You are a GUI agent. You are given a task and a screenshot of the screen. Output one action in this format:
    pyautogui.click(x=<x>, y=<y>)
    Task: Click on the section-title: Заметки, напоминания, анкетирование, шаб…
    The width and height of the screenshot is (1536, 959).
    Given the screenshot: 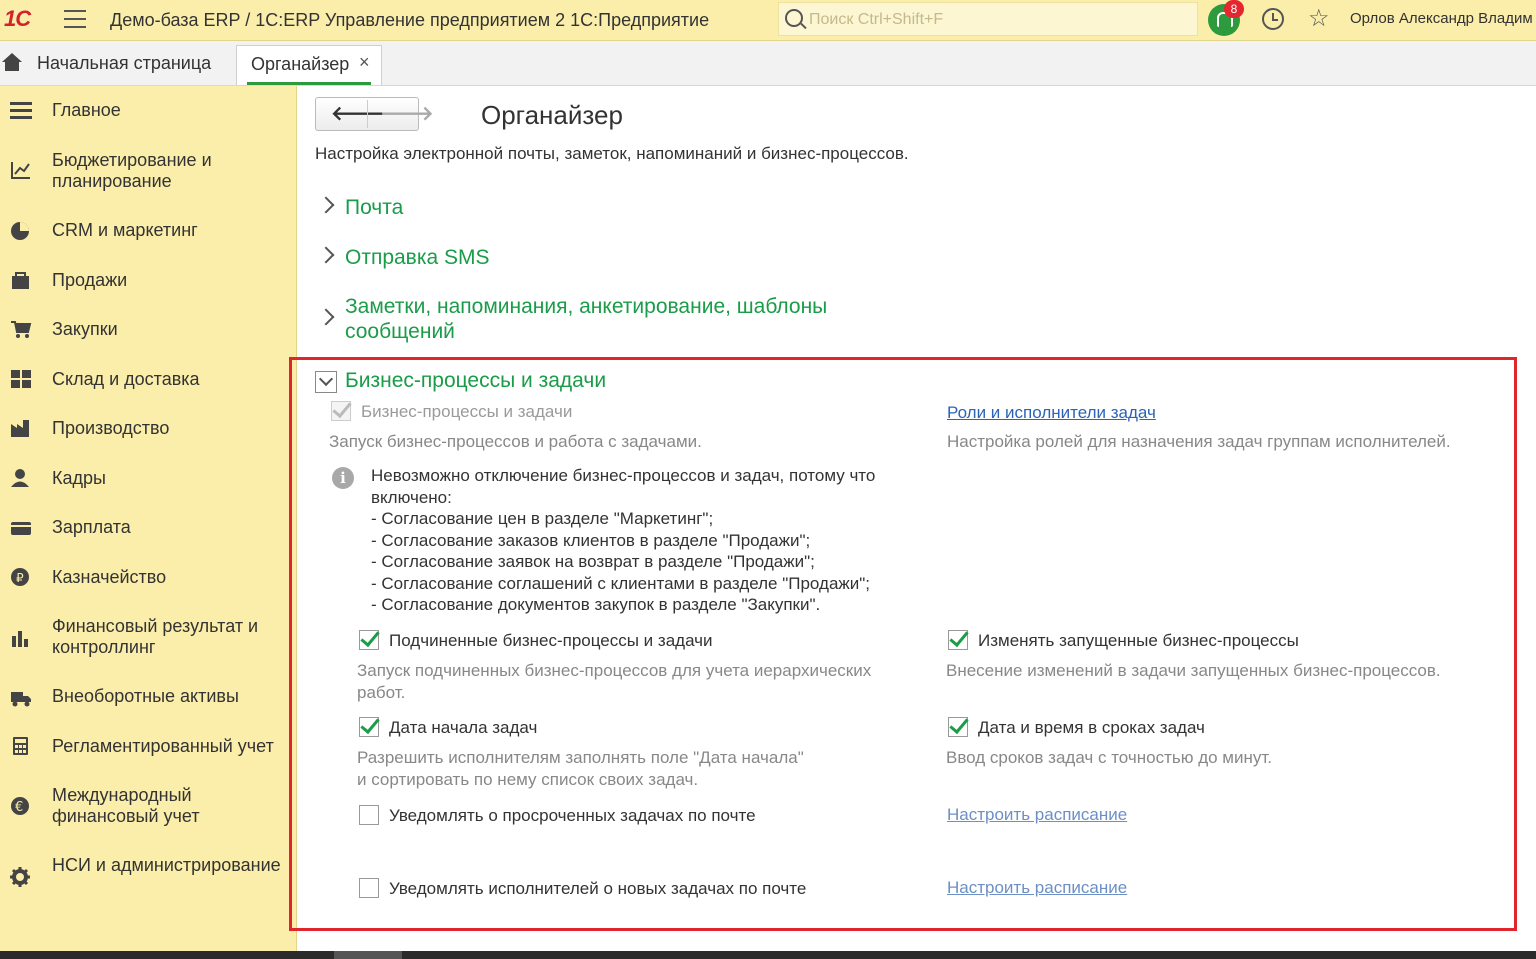 What is the action you would take?
    pyautogui.click(x=586, y=319)
    